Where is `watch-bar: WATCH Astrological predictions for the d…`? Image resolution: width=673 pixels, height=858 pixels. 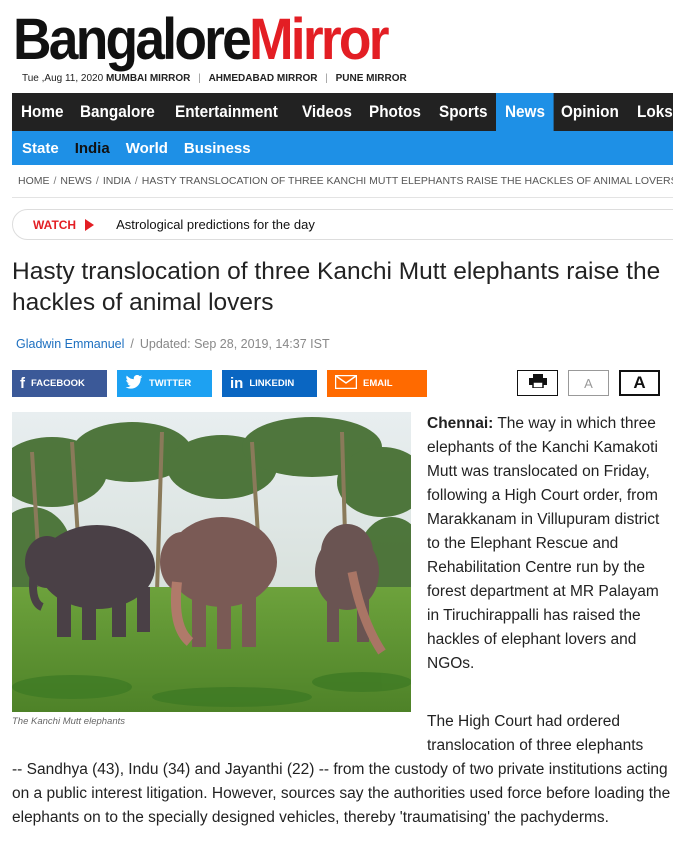 watch-bar: WATCH Astrological predictions for the d… is located at coordinates (342, 224).